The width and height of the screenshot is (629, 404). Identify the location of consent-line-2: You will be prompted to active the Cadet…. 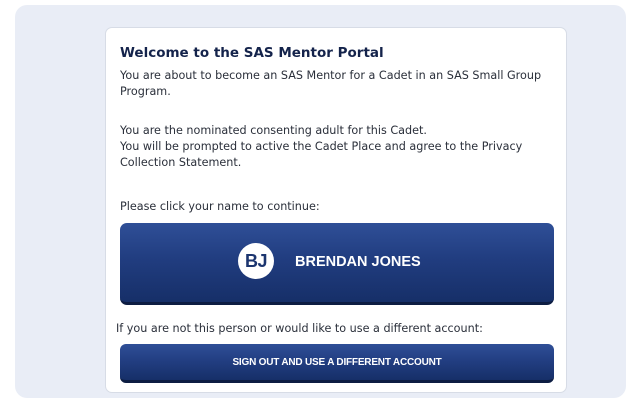
(321, 154).